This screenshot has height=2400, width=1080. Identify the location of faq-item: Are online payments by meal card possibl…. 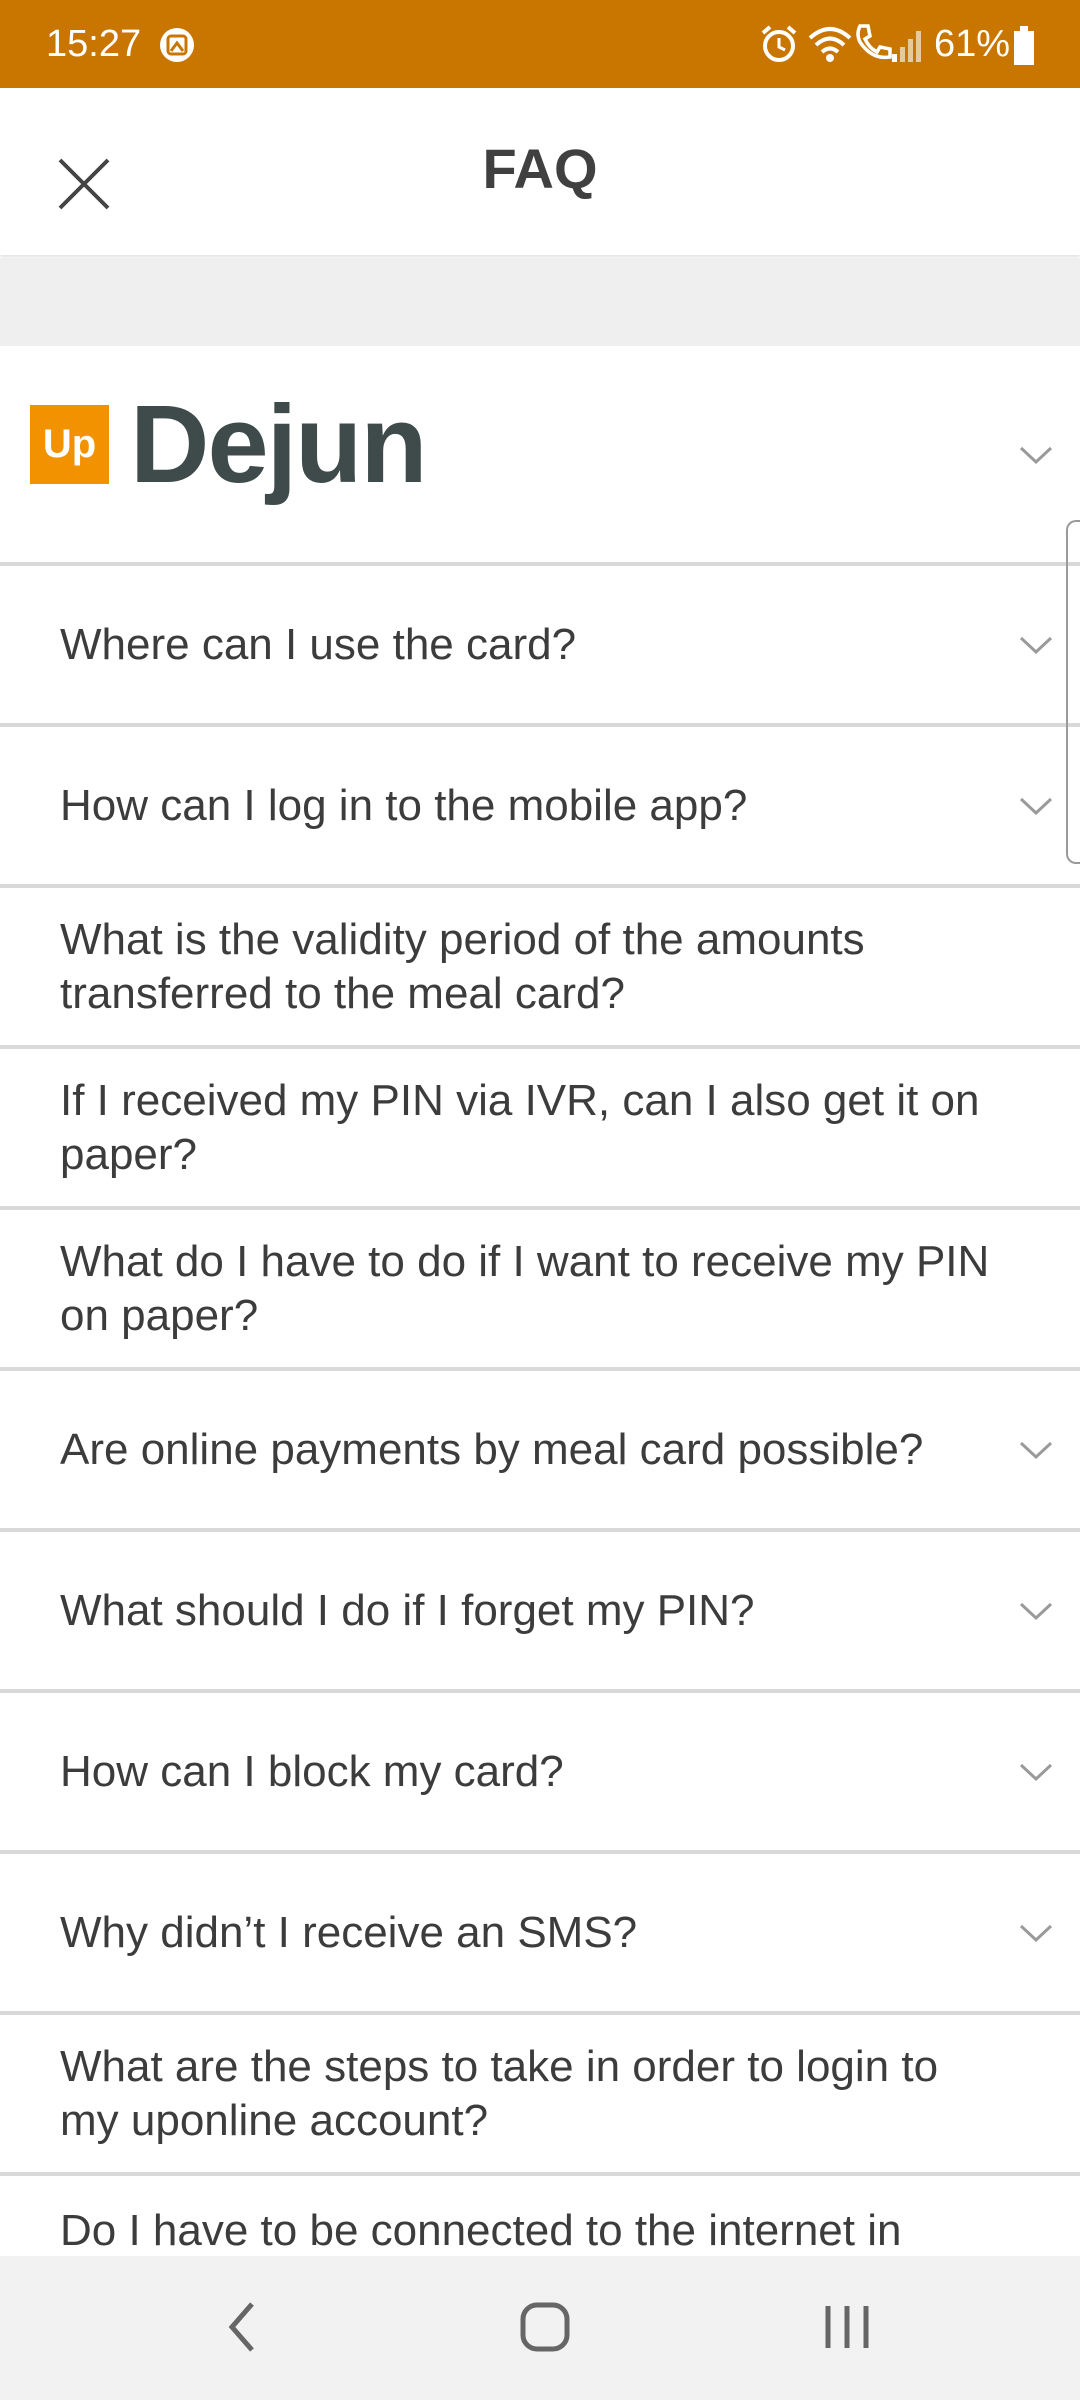
(540, 1447).